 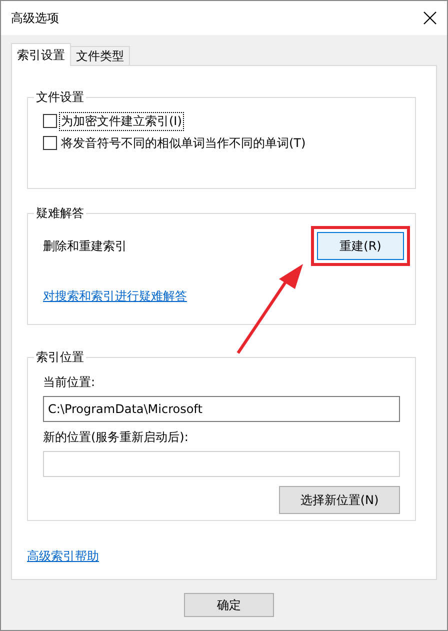 I want to click on tab: 文件类型, so click(x=100, y=56).